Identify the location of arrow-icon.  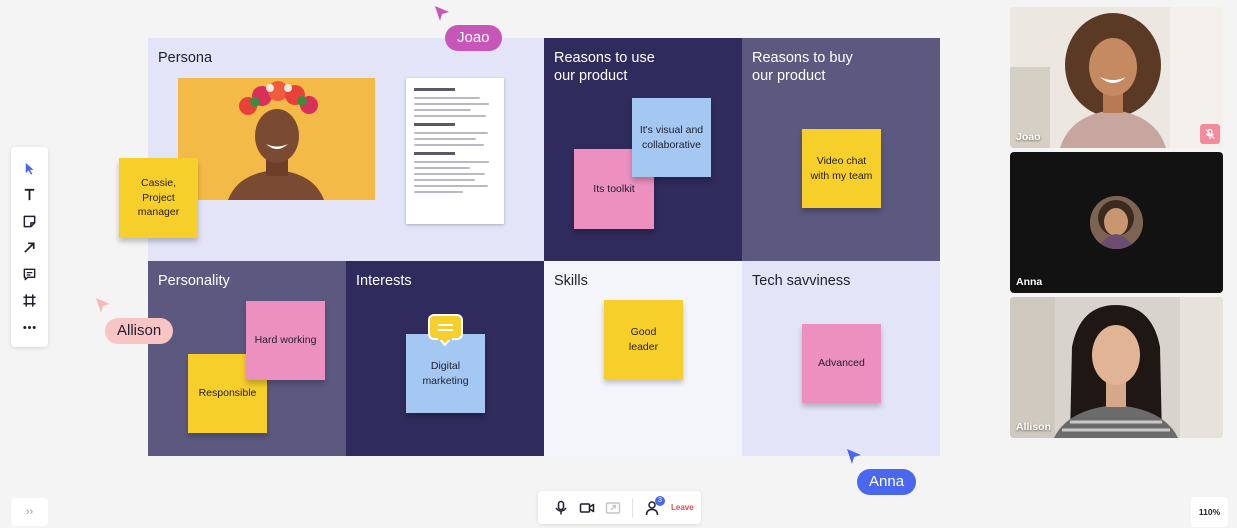
(30, 248).